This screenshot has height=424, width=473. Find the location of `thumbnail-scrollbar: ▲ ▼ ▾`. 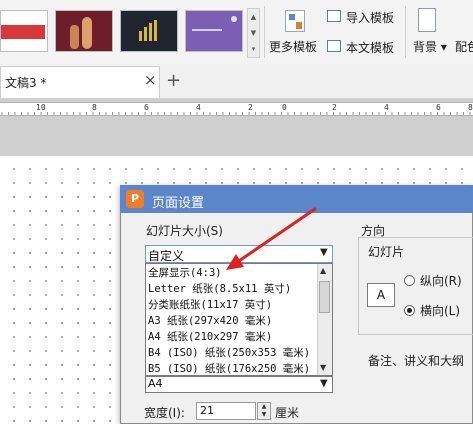

thumbnail-scrollbar: ▲ ▼ ▾ is located at coordinates (253, 33).